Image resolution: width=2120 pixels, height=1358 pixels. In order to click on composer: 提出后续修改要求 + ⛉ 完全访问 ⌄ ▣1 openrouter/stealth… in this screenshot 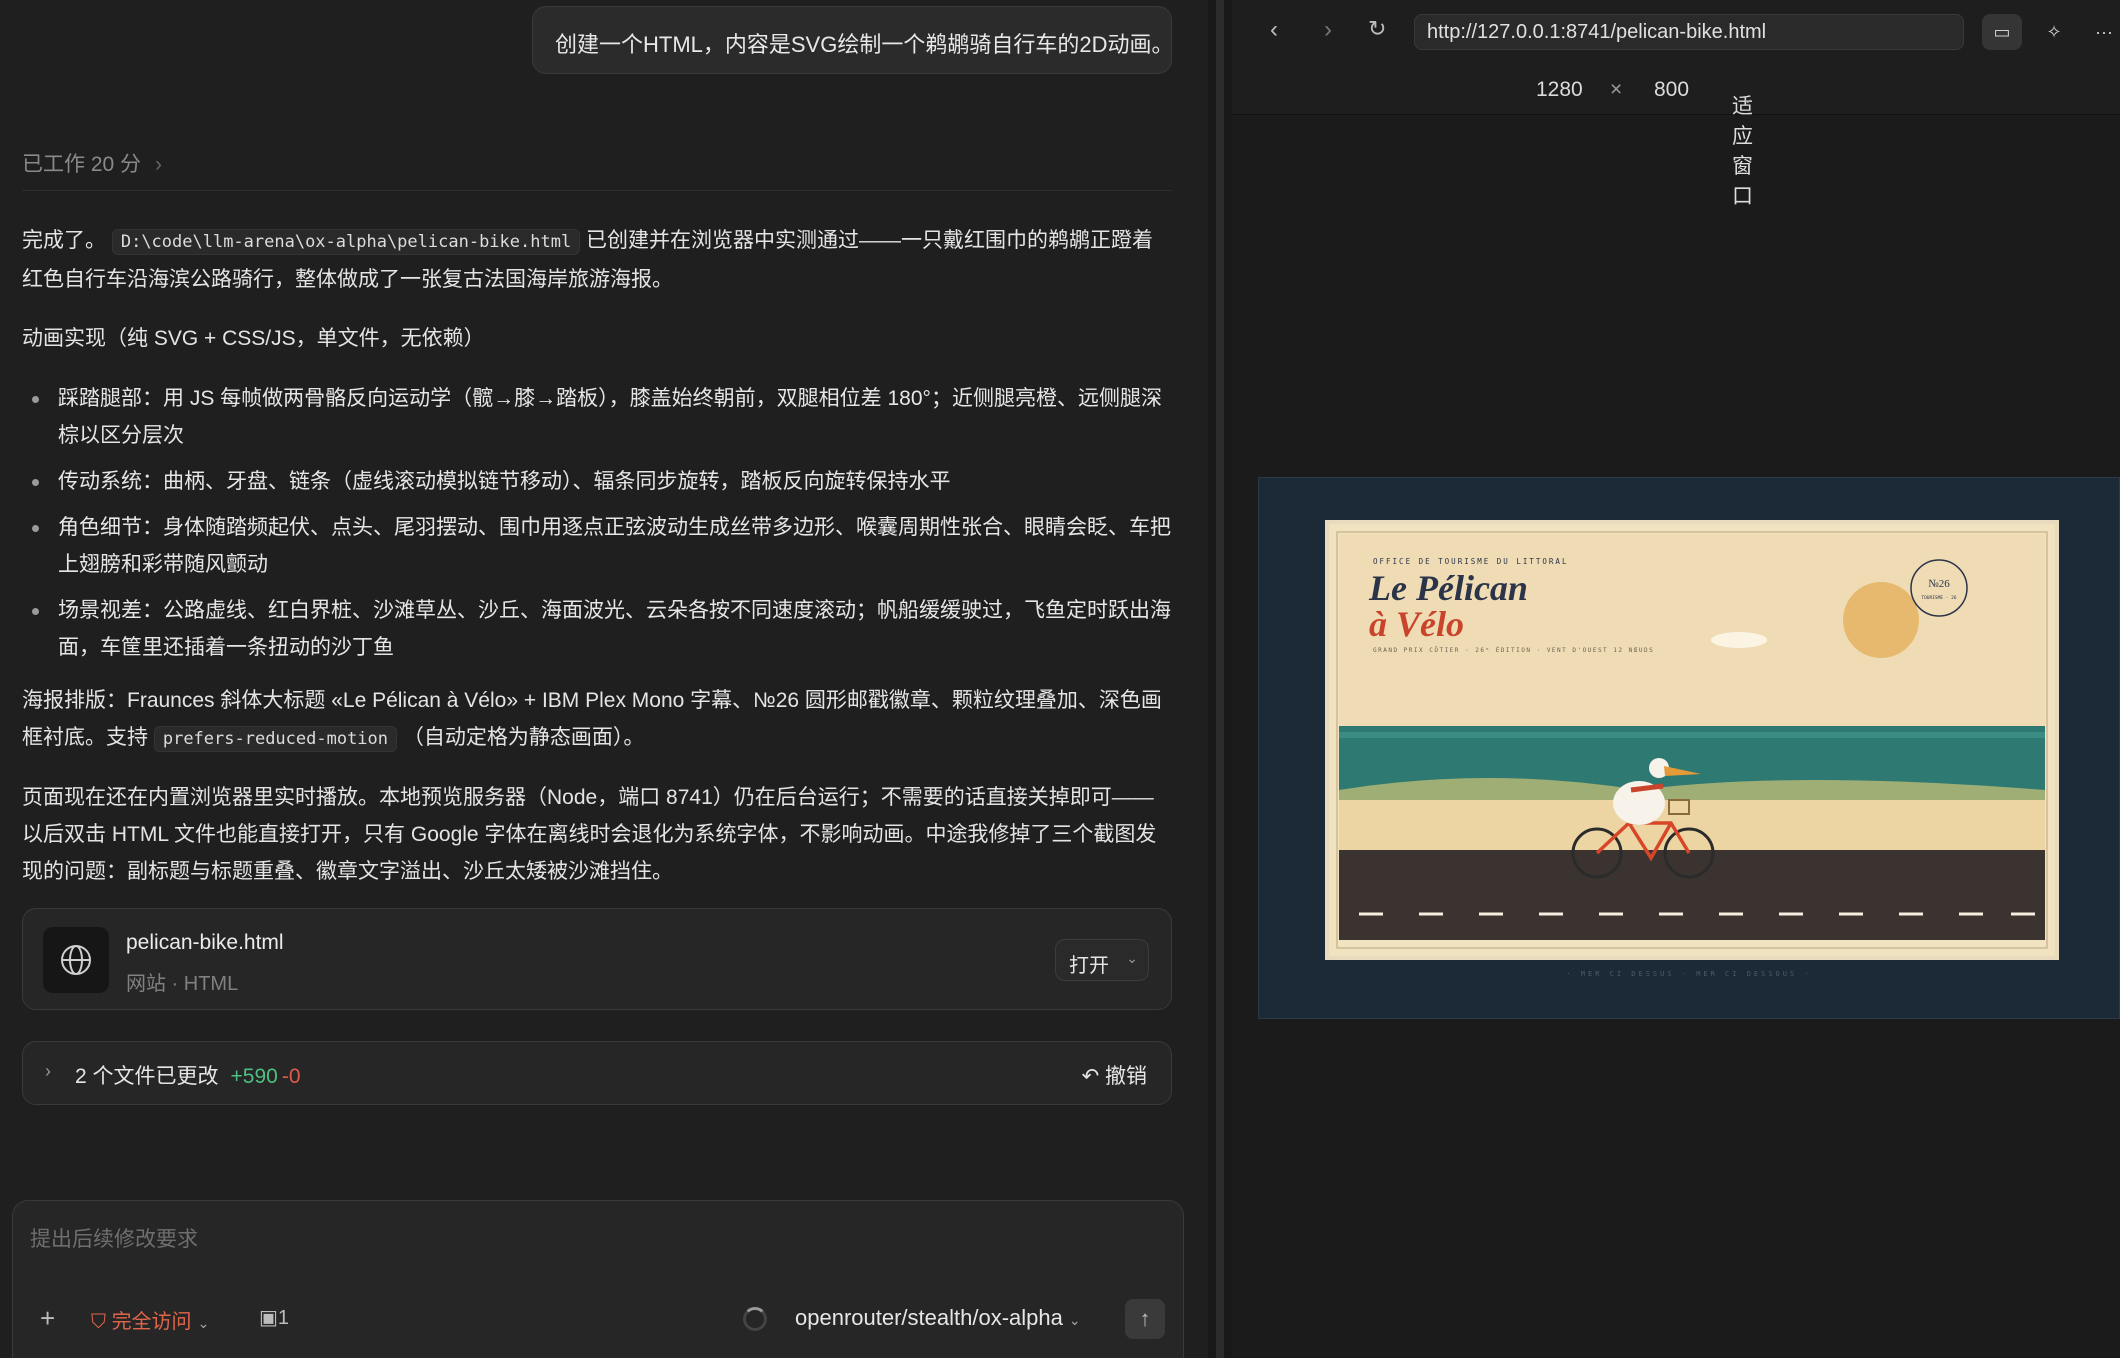, I will do `click(598, 1279)`.